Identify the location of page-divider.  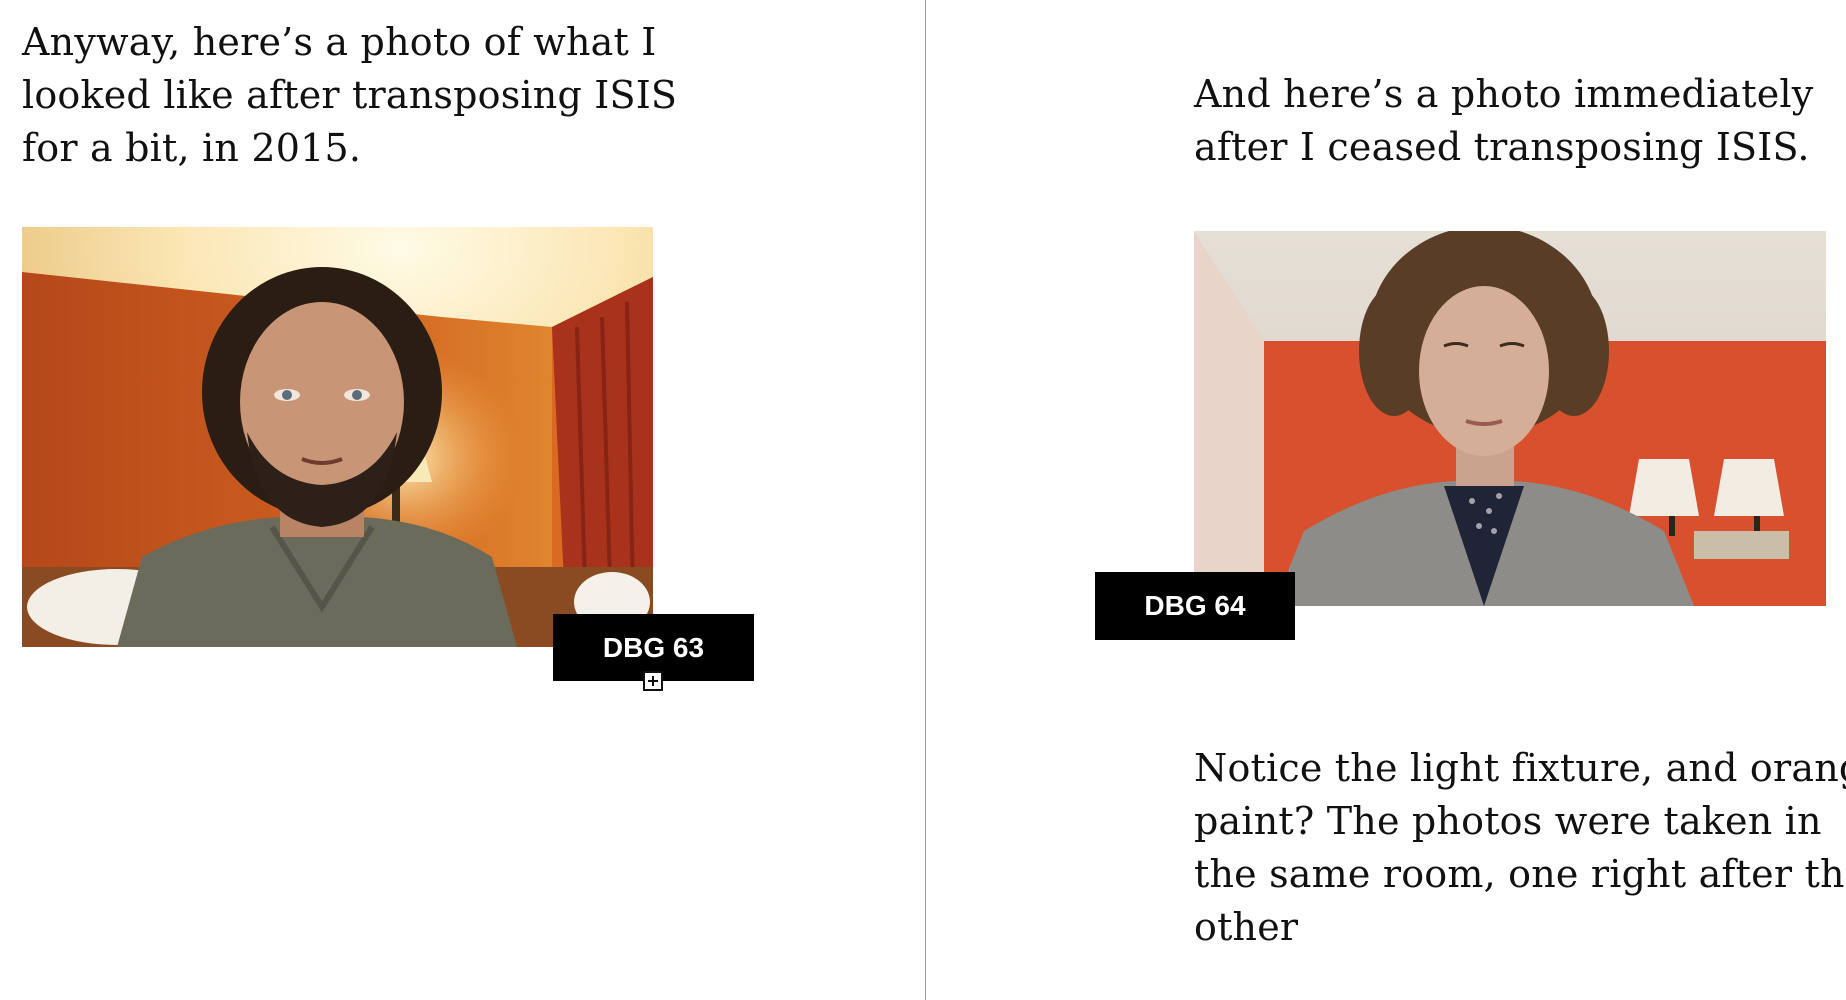
(925, 500).